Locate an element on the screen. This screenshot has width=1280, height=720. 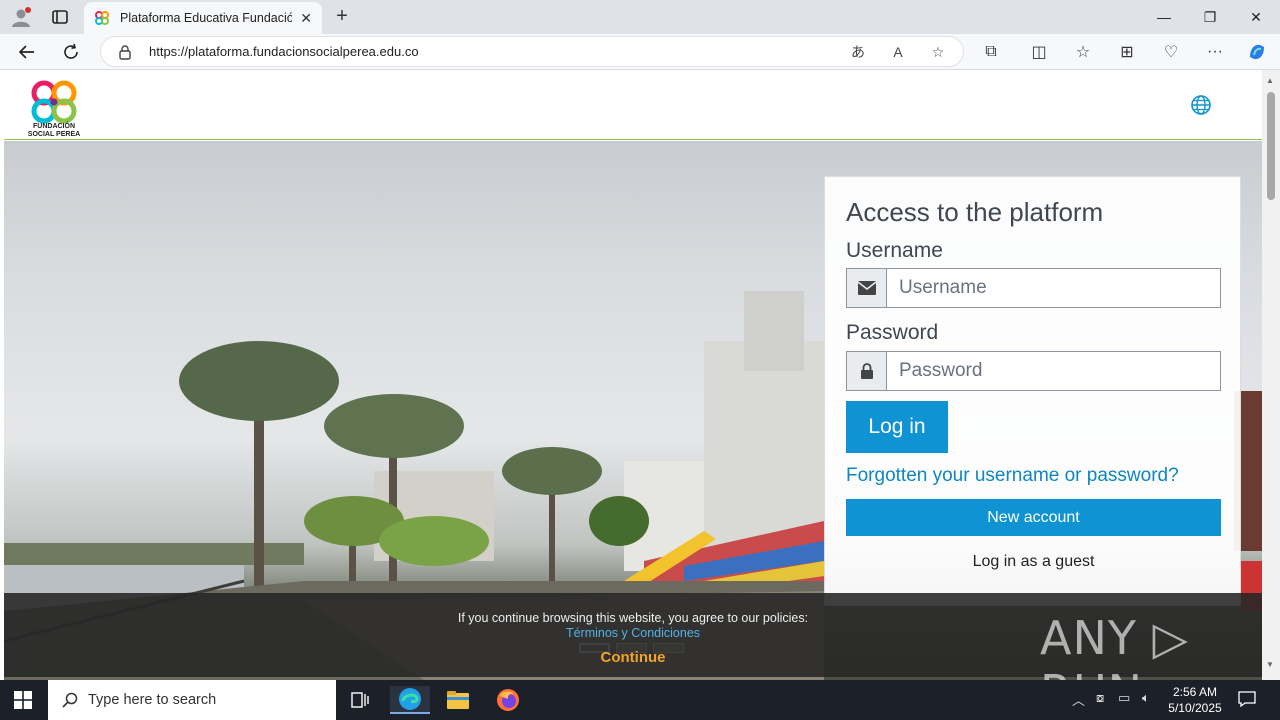
anyrun-watermark: ANY ▷ RUN is located at coordinates (1114, 645).